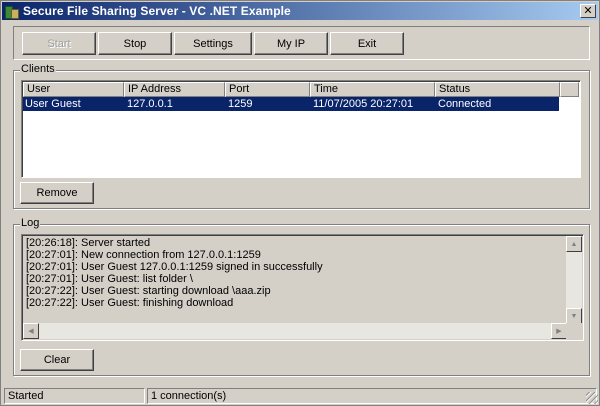  I want to click on cell-ip-address: 127.0.0.1, so click(150, 104).